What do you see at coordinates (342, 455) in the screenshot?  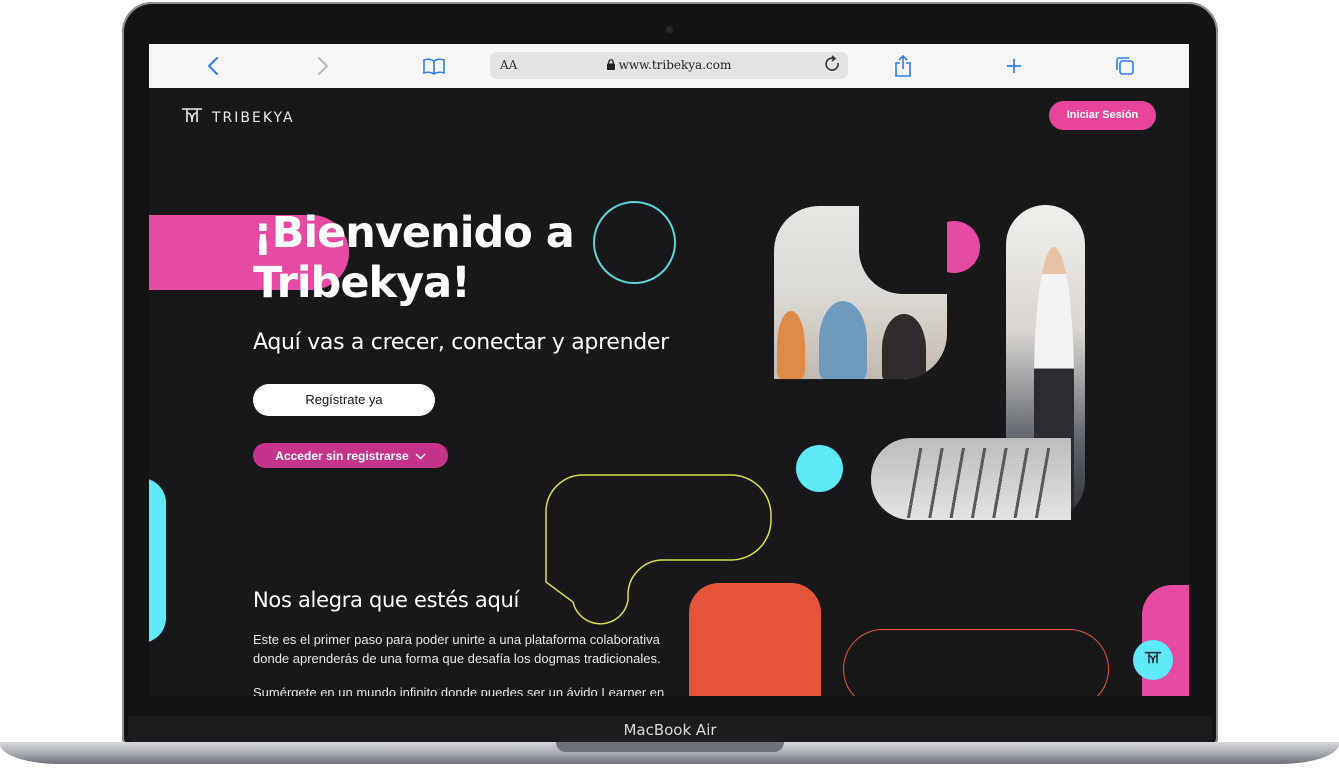 I see `guest-access-label: Acceder sin registrarse` at bounding box center [342, 455].